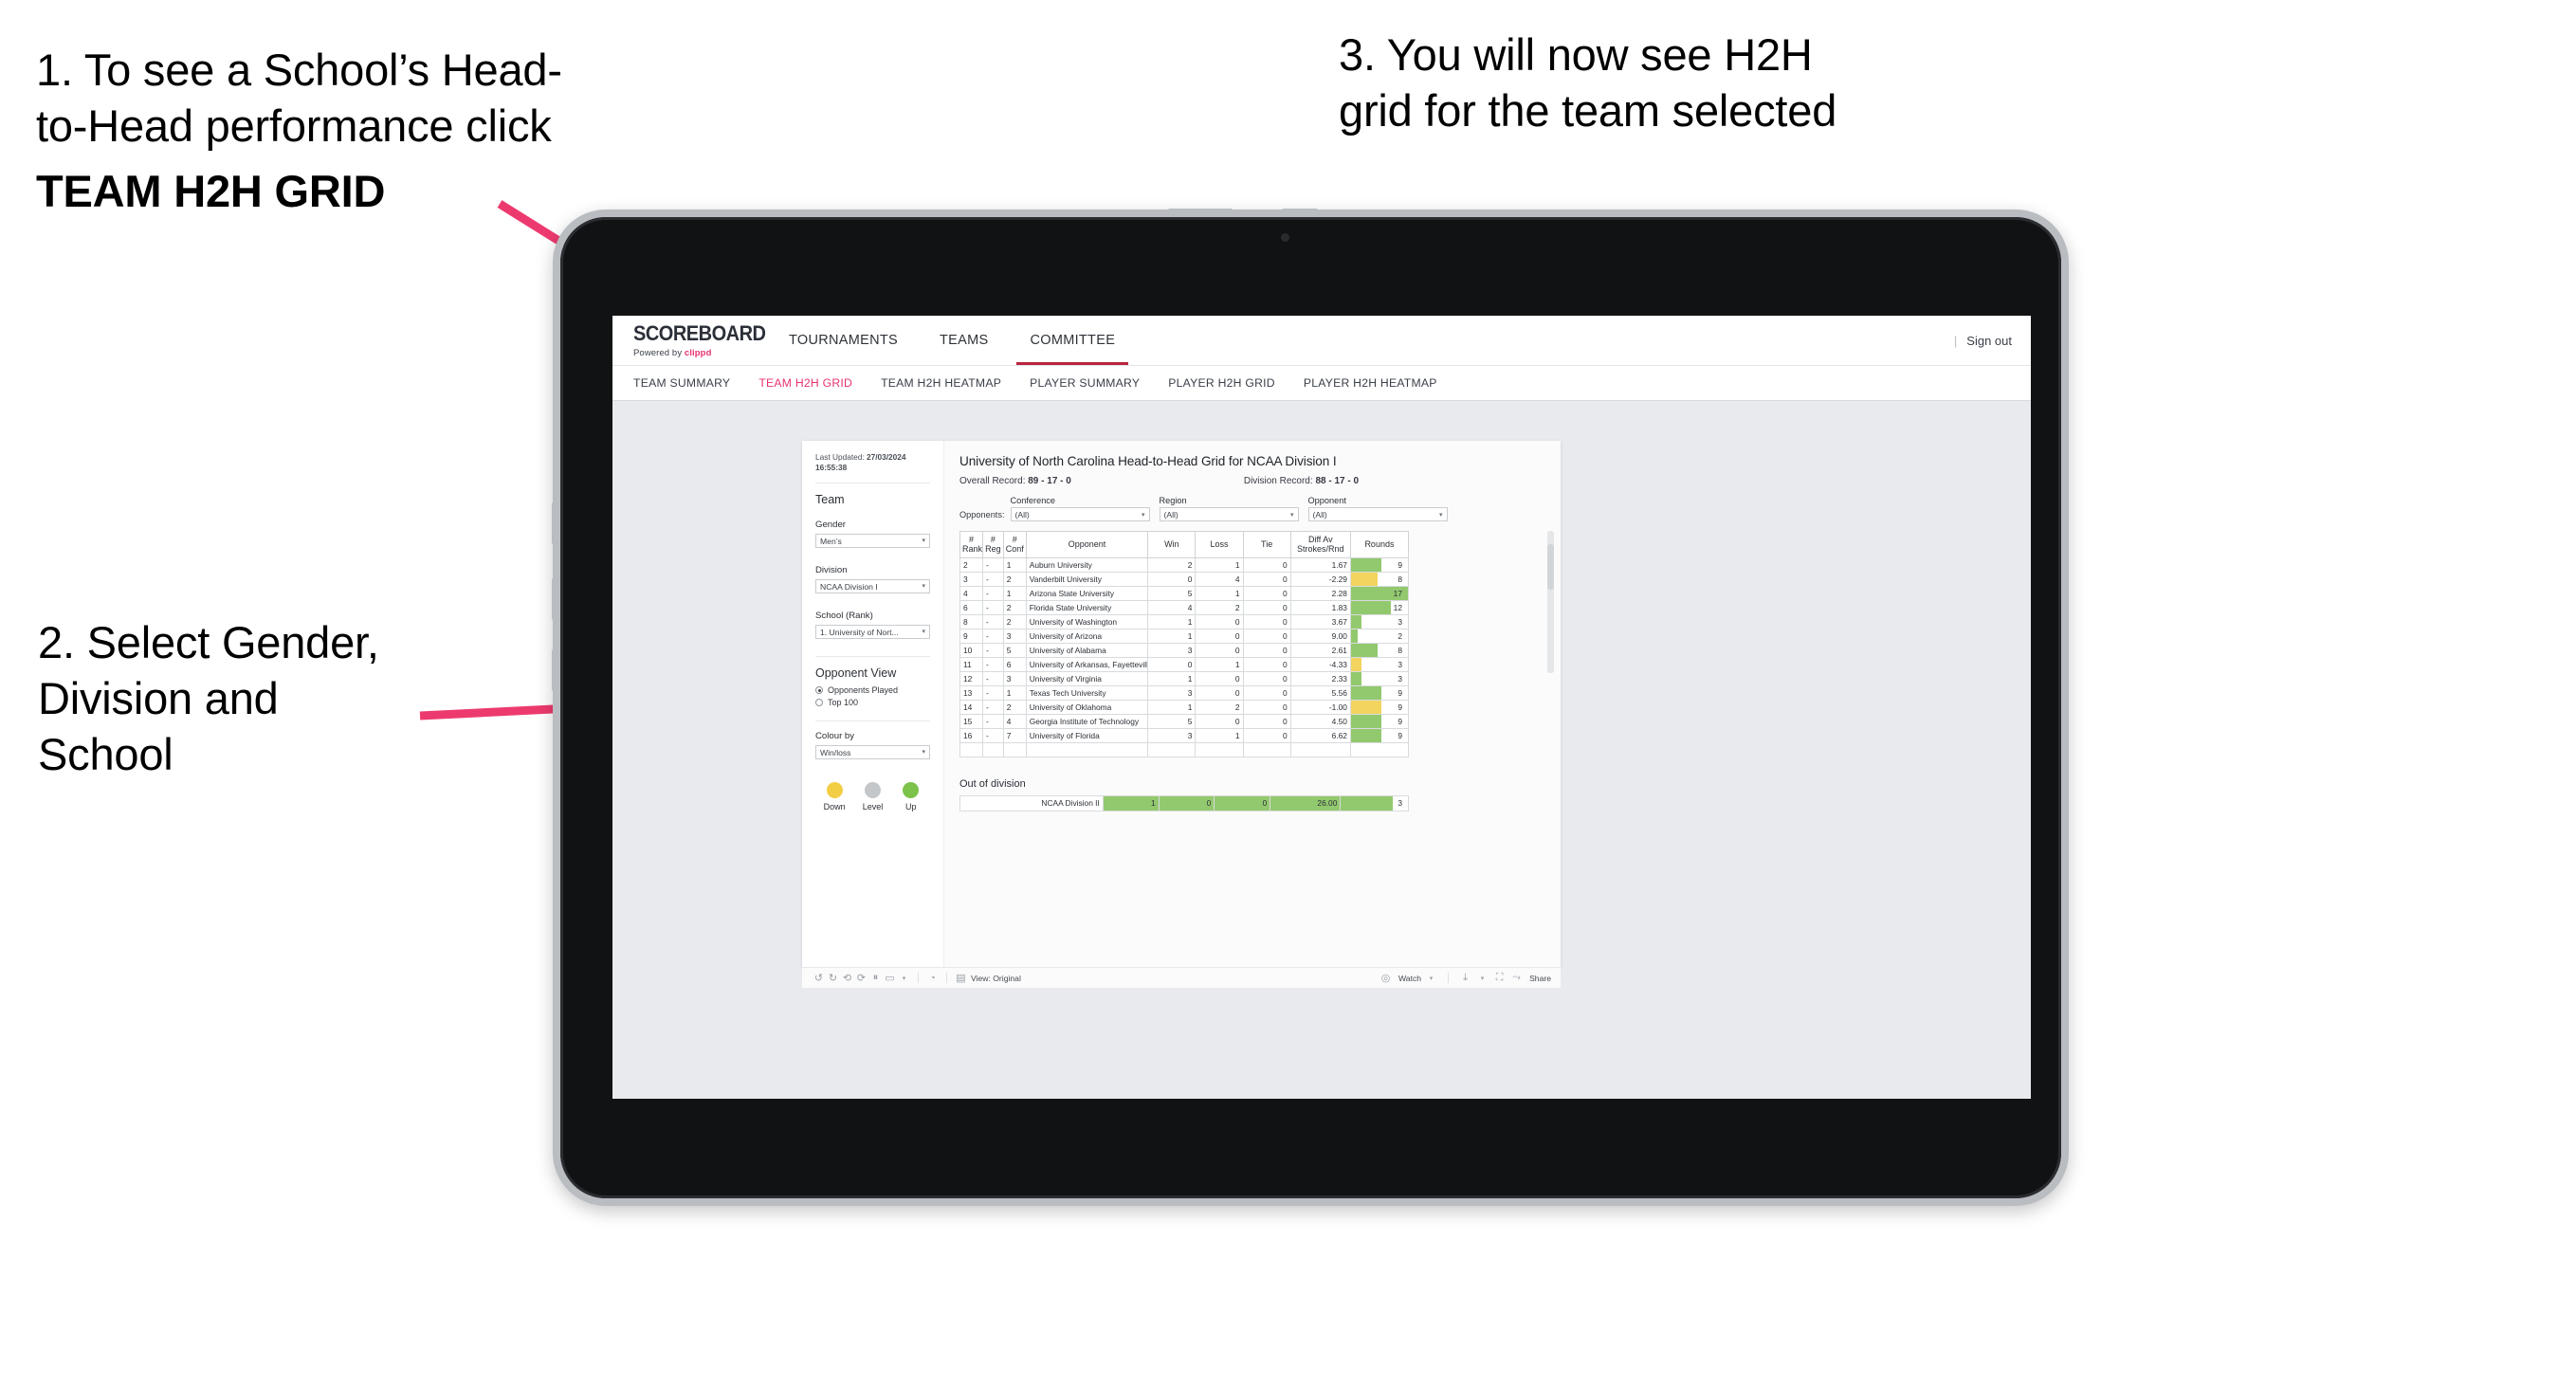 The image size is (2576, 1386). What do you see at coordinates (1184, 650) in the screenshot?
I see `table-row: 10-5 University of Alabama 3 0 0 2.61 8` at bounding box center [1184, 650].